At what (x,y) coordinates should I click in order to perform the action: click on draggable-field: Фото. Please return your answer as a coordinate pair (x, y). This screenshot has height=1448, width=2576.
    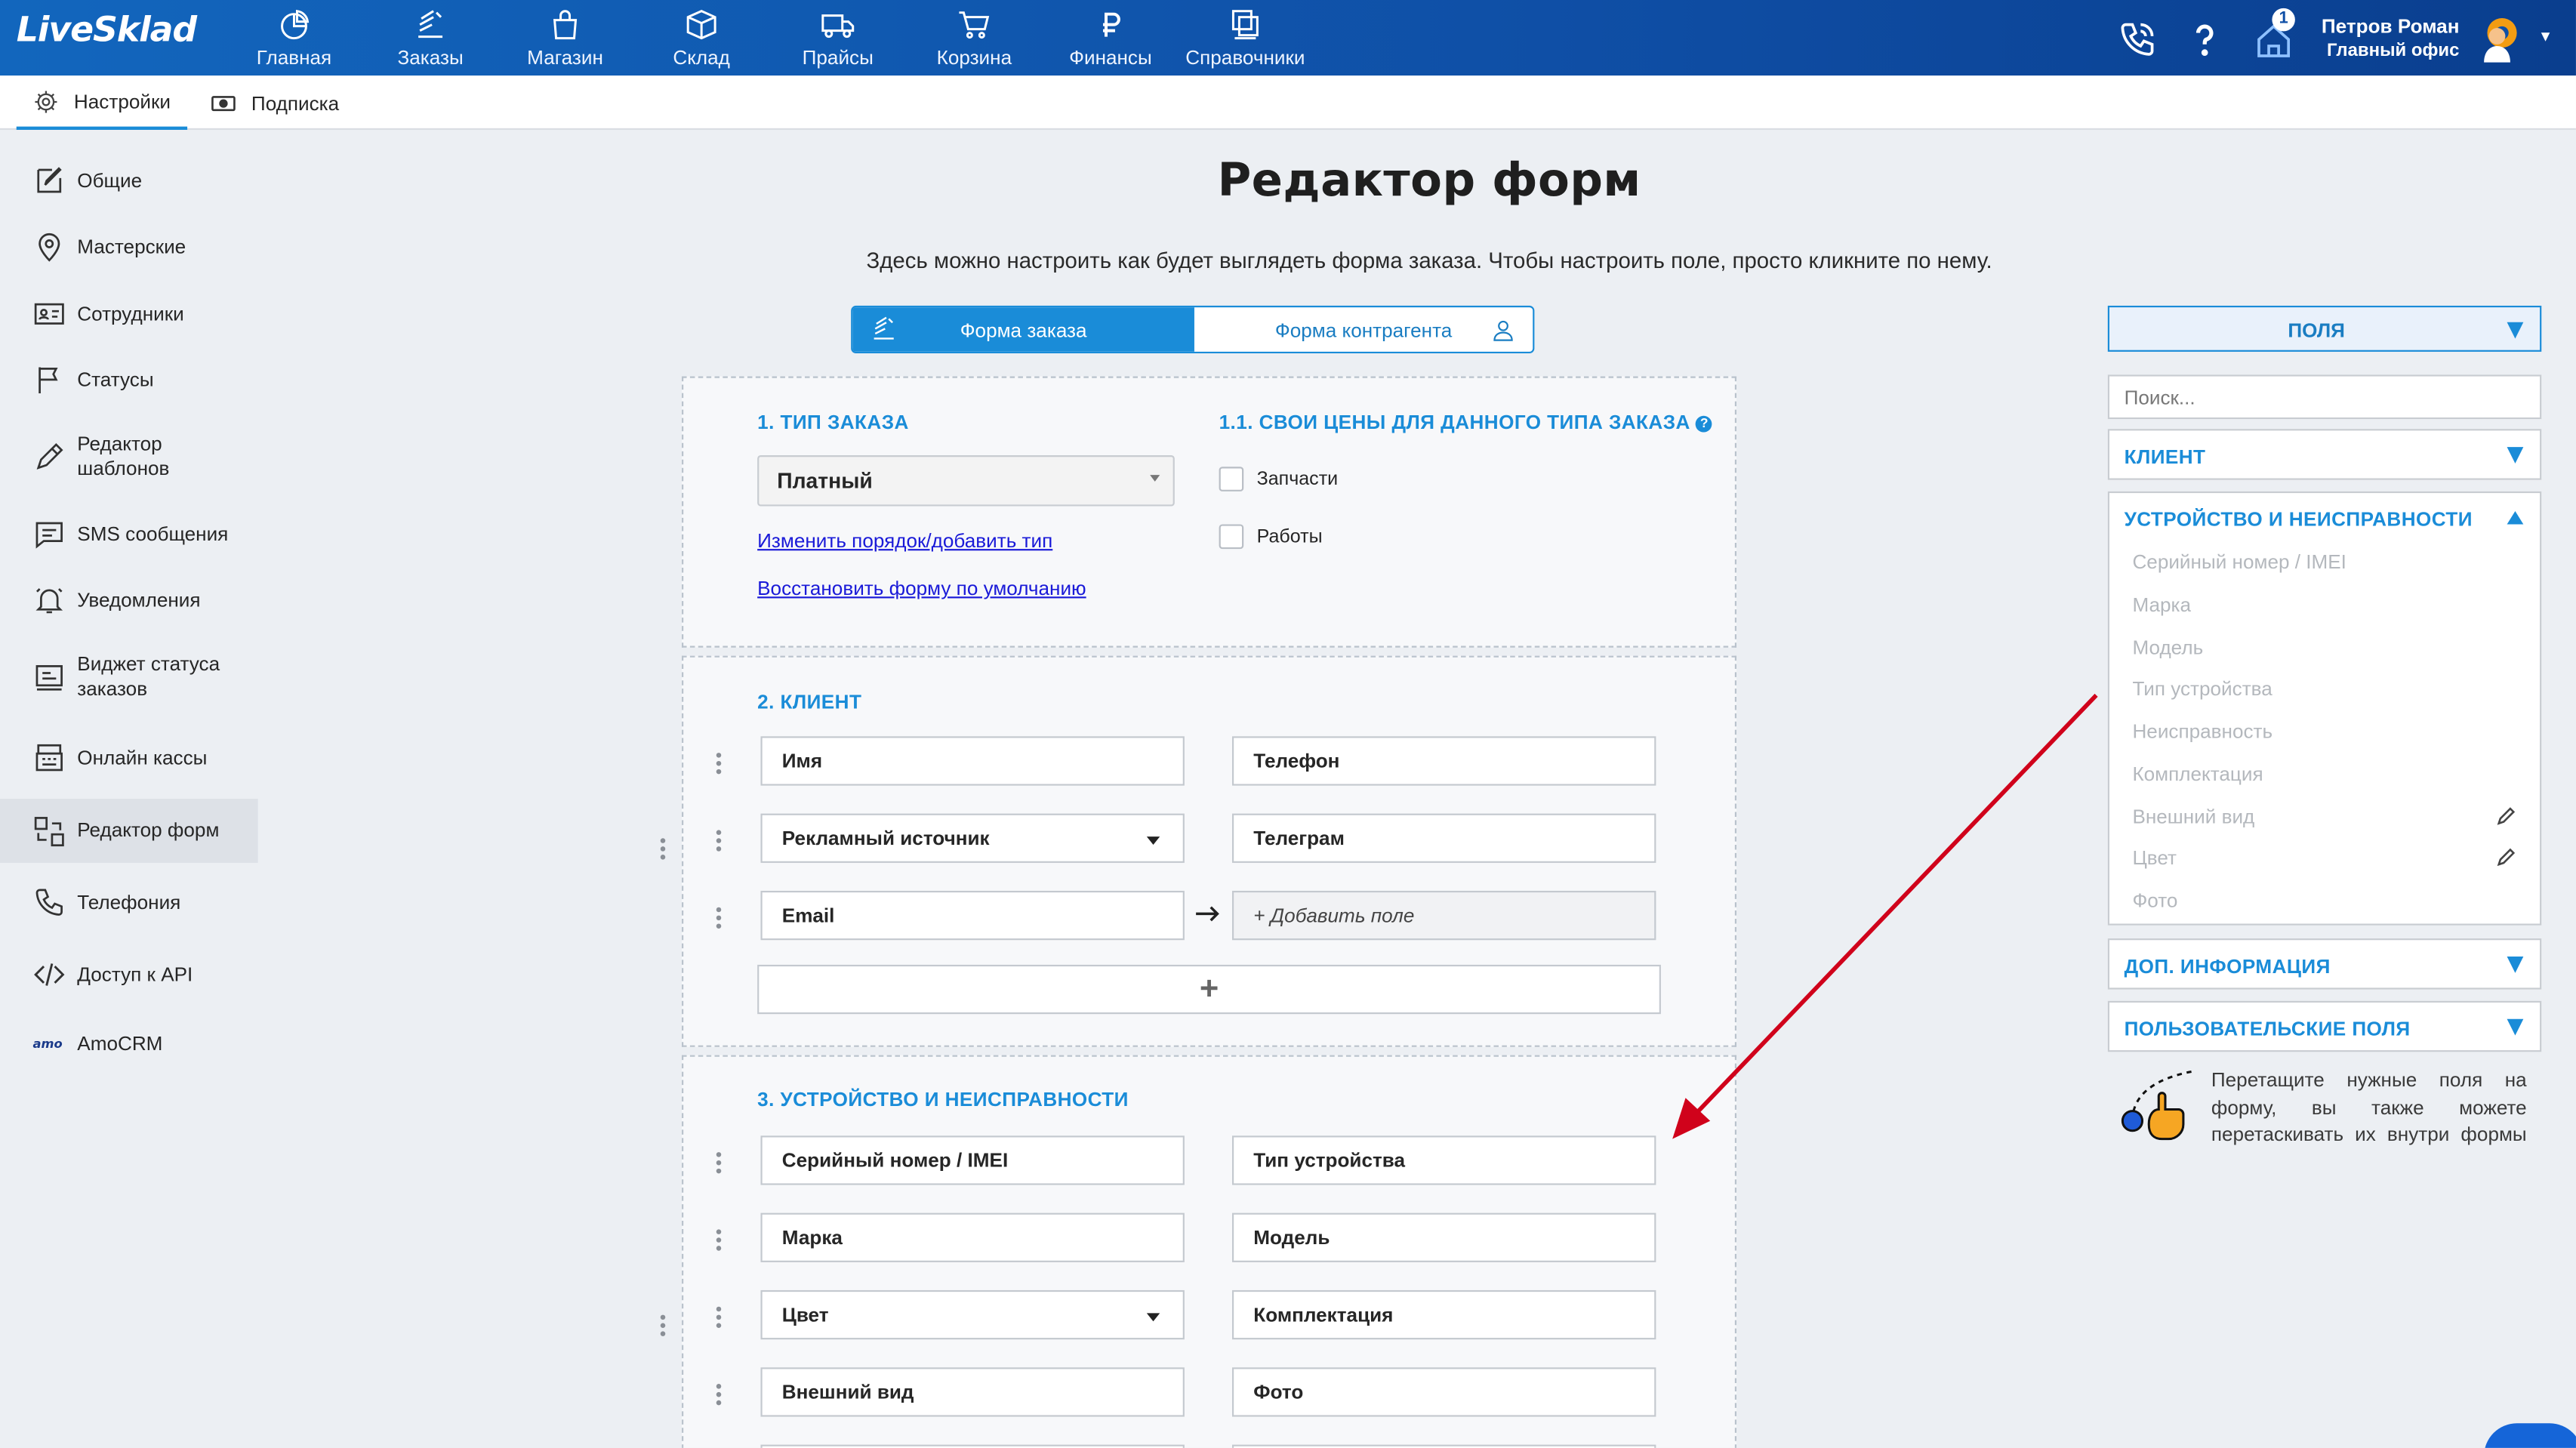
    Looking at the image, I should click on (2154, 900).